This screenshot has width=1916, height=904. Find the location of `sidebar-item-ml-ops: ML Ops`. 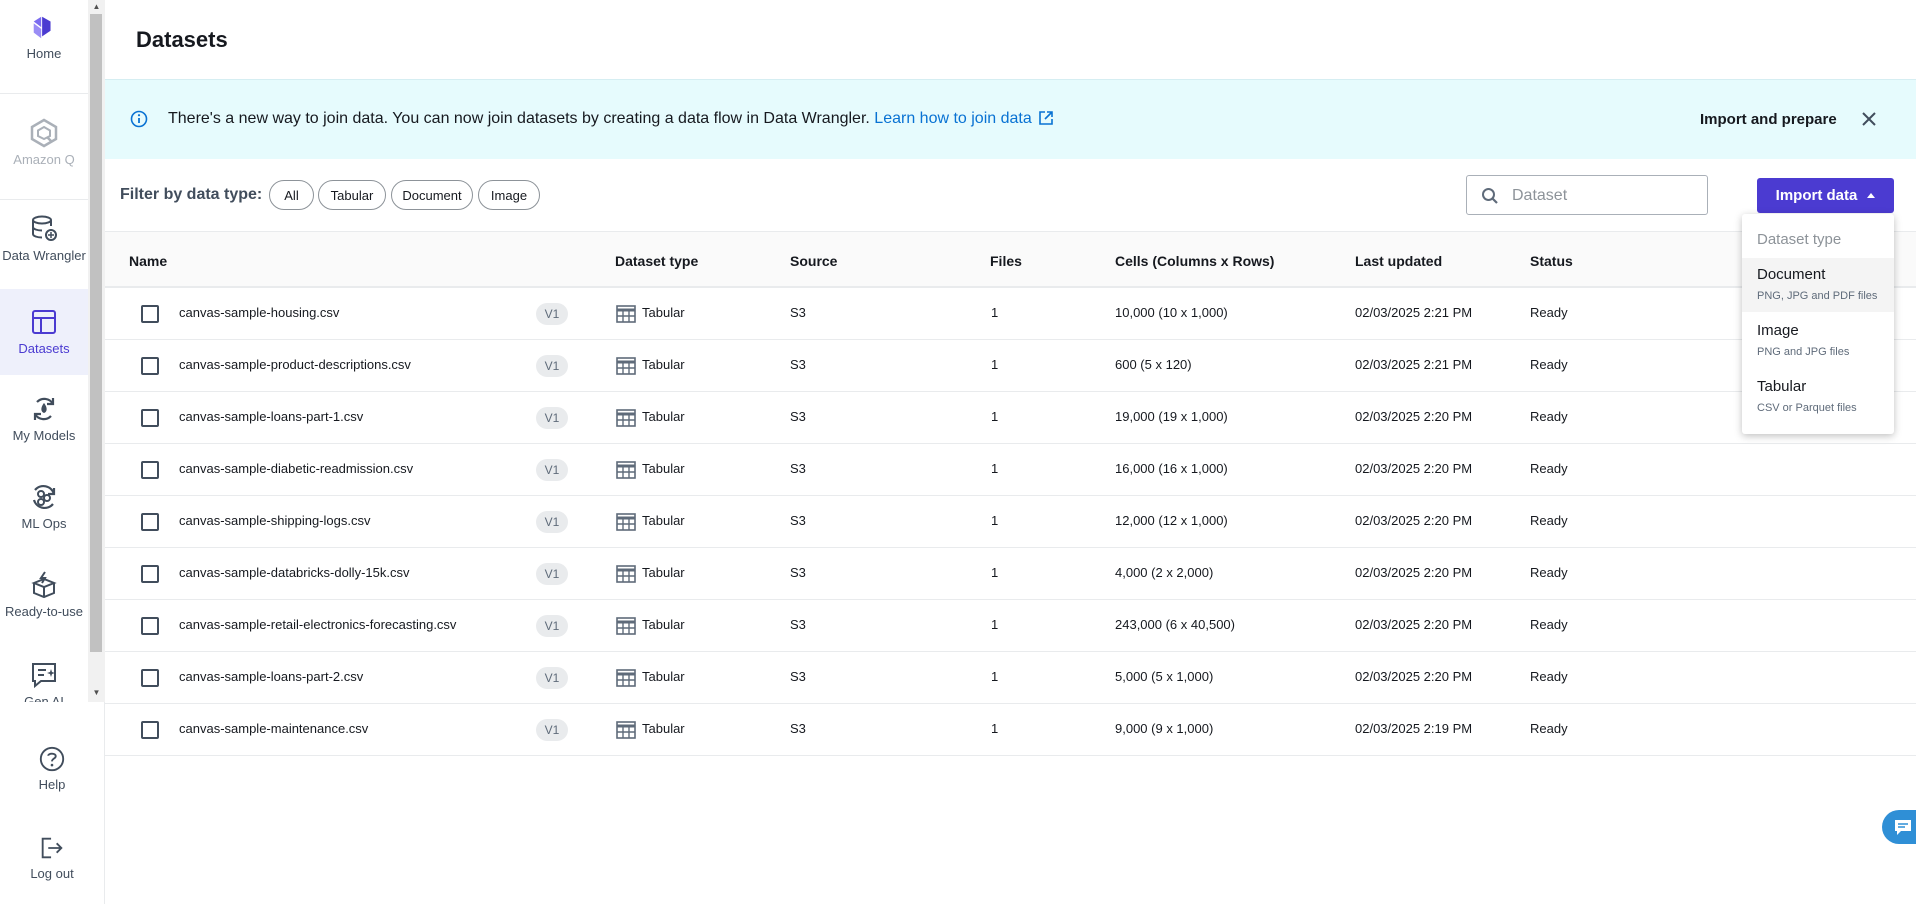

sidebar-item-ml-ops: ML Ops is located at coordinates (44, 512).